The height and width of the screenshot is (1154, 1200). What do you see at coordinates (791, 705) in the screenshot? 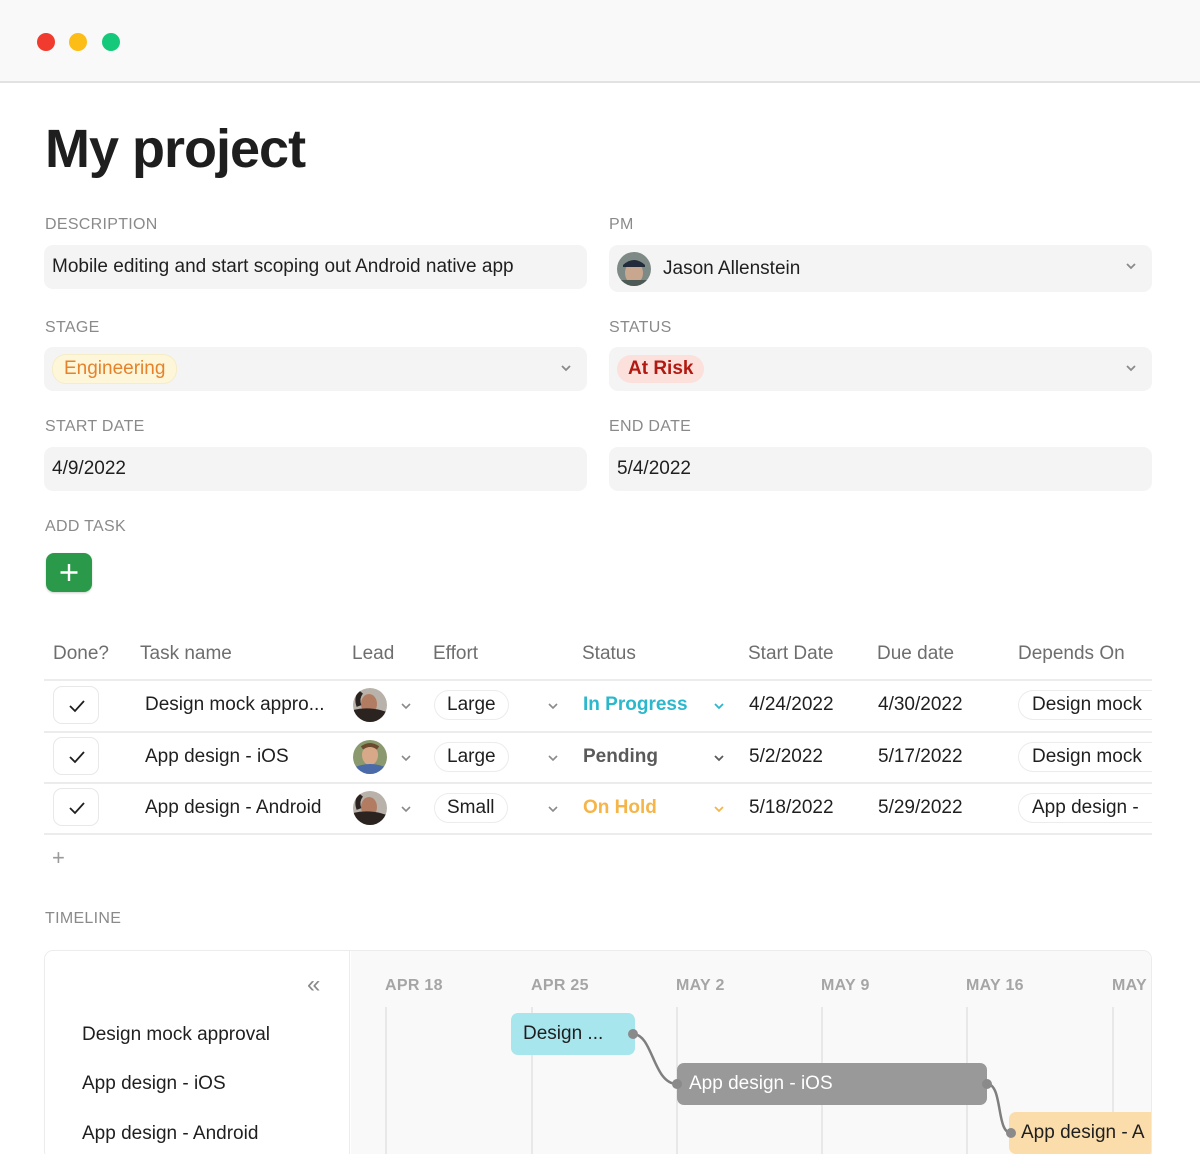
I see `task-start-date: 4/24/2022` at bounding box center [791, 705].